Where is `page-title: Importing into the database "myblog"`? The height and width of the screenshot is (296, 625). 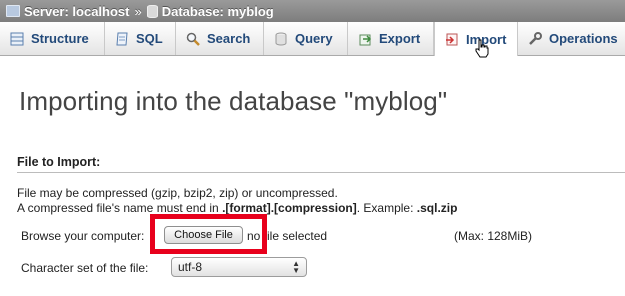
page-title: Importing into the database "myblog" is located at coordinates (233, 101).